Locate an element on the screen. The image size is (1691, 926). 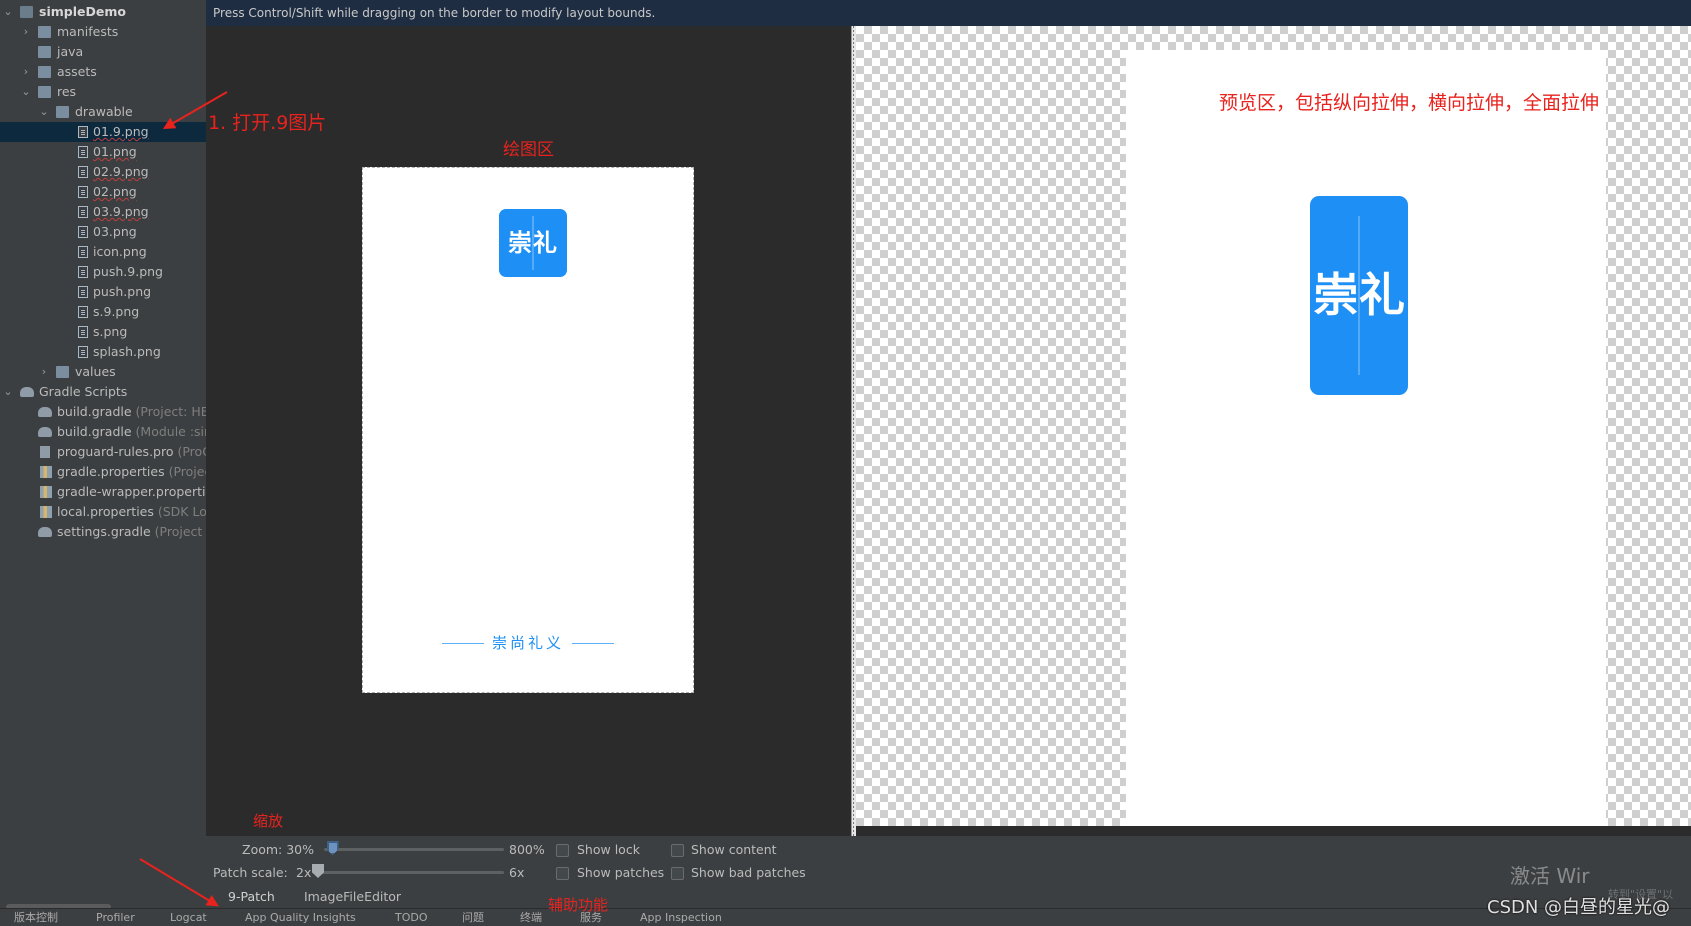
tree-item-02-9-png: 02.9.png is located at coordinates (103, 172).